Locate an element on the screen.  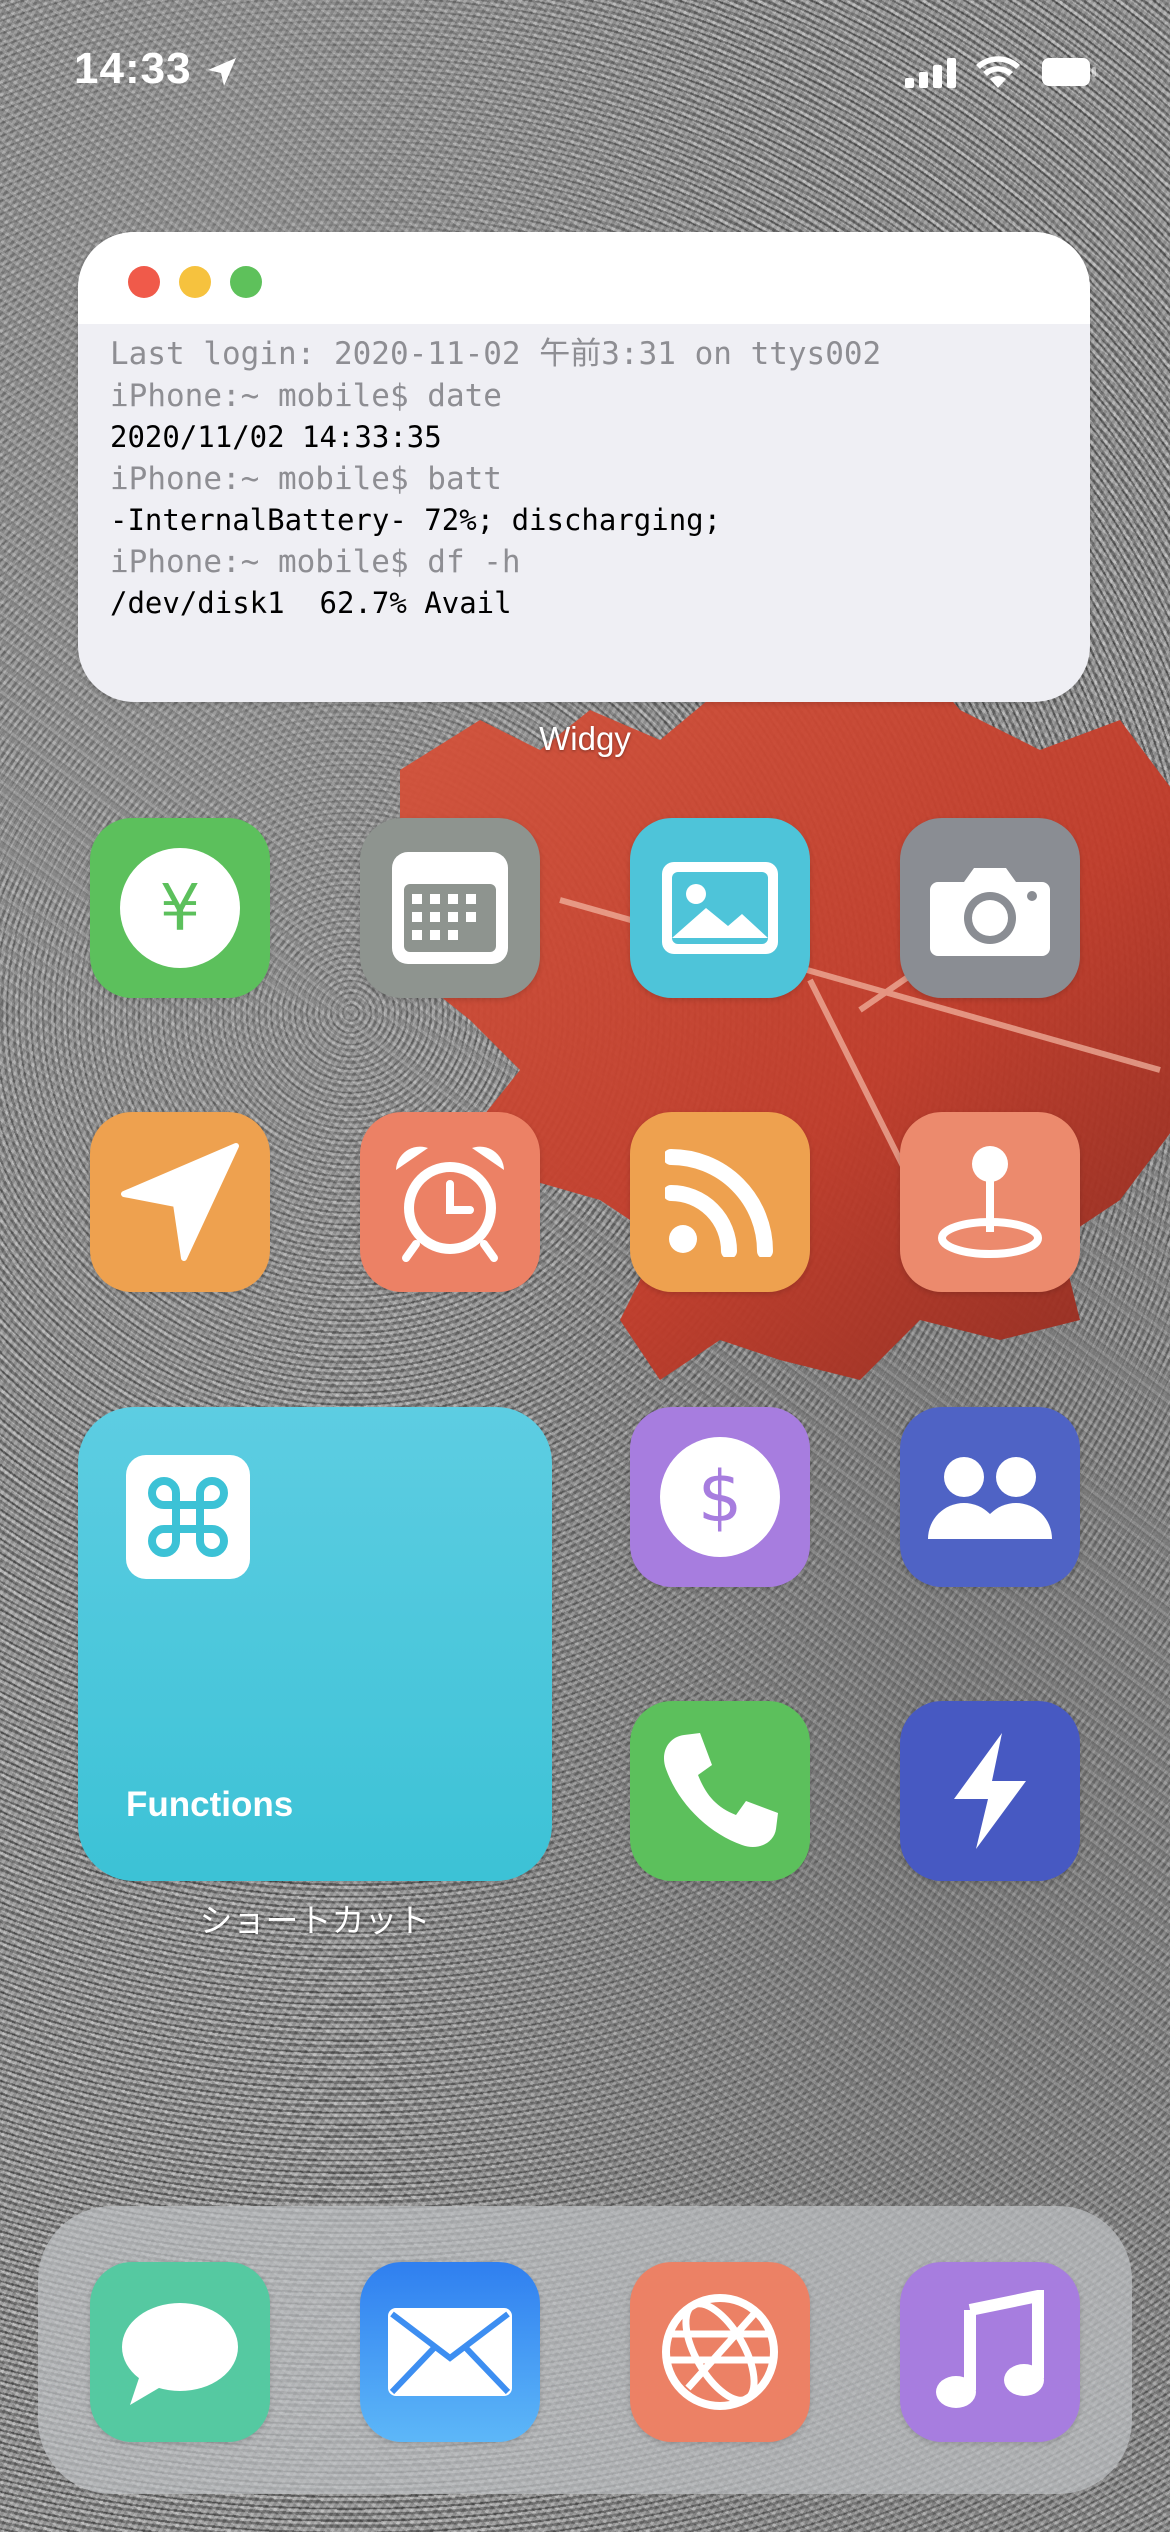
command-icon is located at coordinates (188, 1517).